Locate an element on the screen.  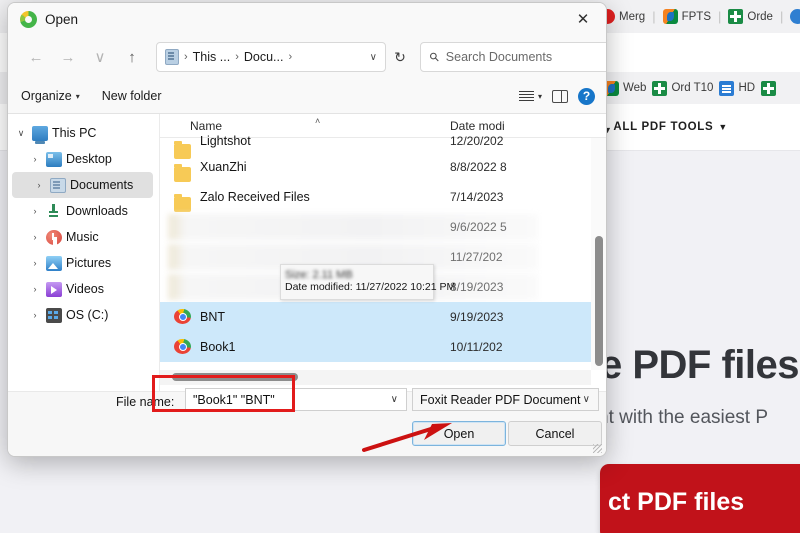
vertical-scrollbar-track is located at coordinates (598, 254).